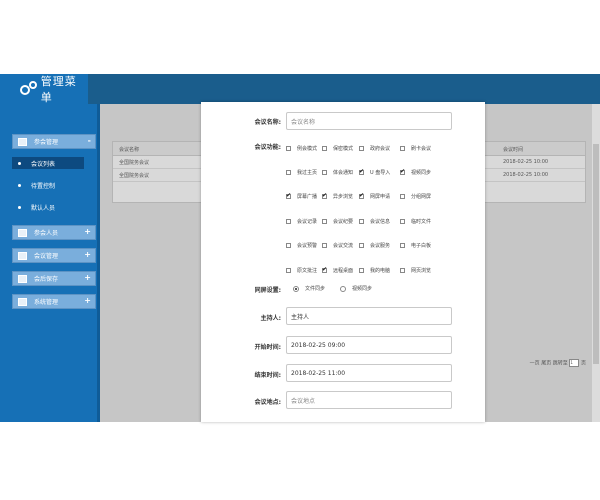  Describe the element at coordinates (374, 172) in the screenshot. I see `function-option: U 盘导入` at that location.